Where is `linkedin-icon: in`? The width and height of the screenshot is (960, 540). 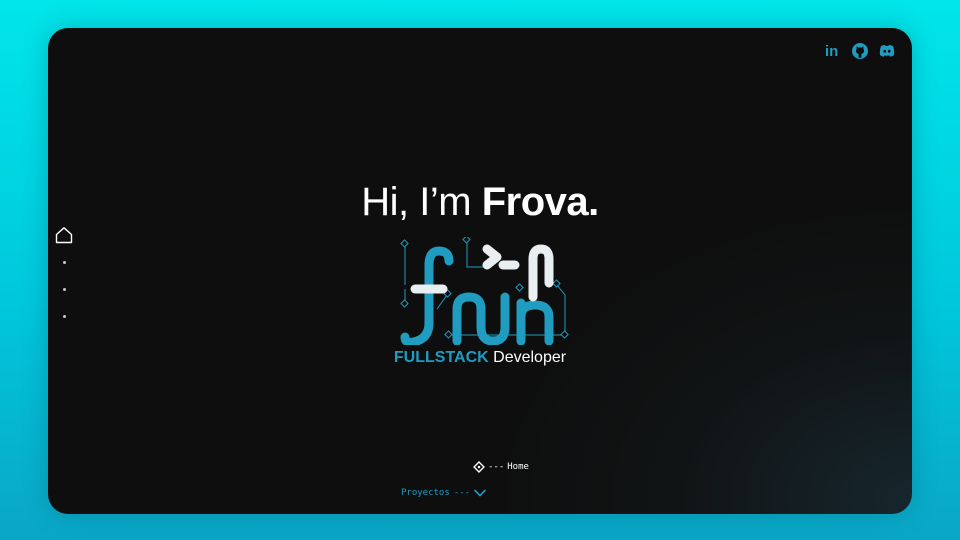
linkedin-icon: in is located at coordinates (833, 51).